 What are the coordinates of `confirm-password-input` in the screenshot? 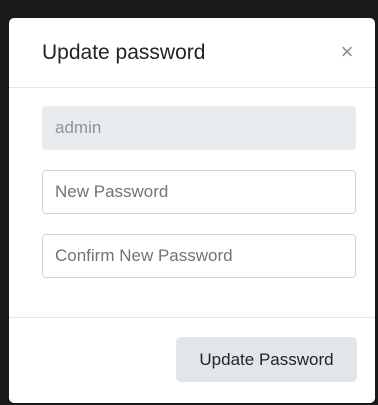 It's located at (199, 256).